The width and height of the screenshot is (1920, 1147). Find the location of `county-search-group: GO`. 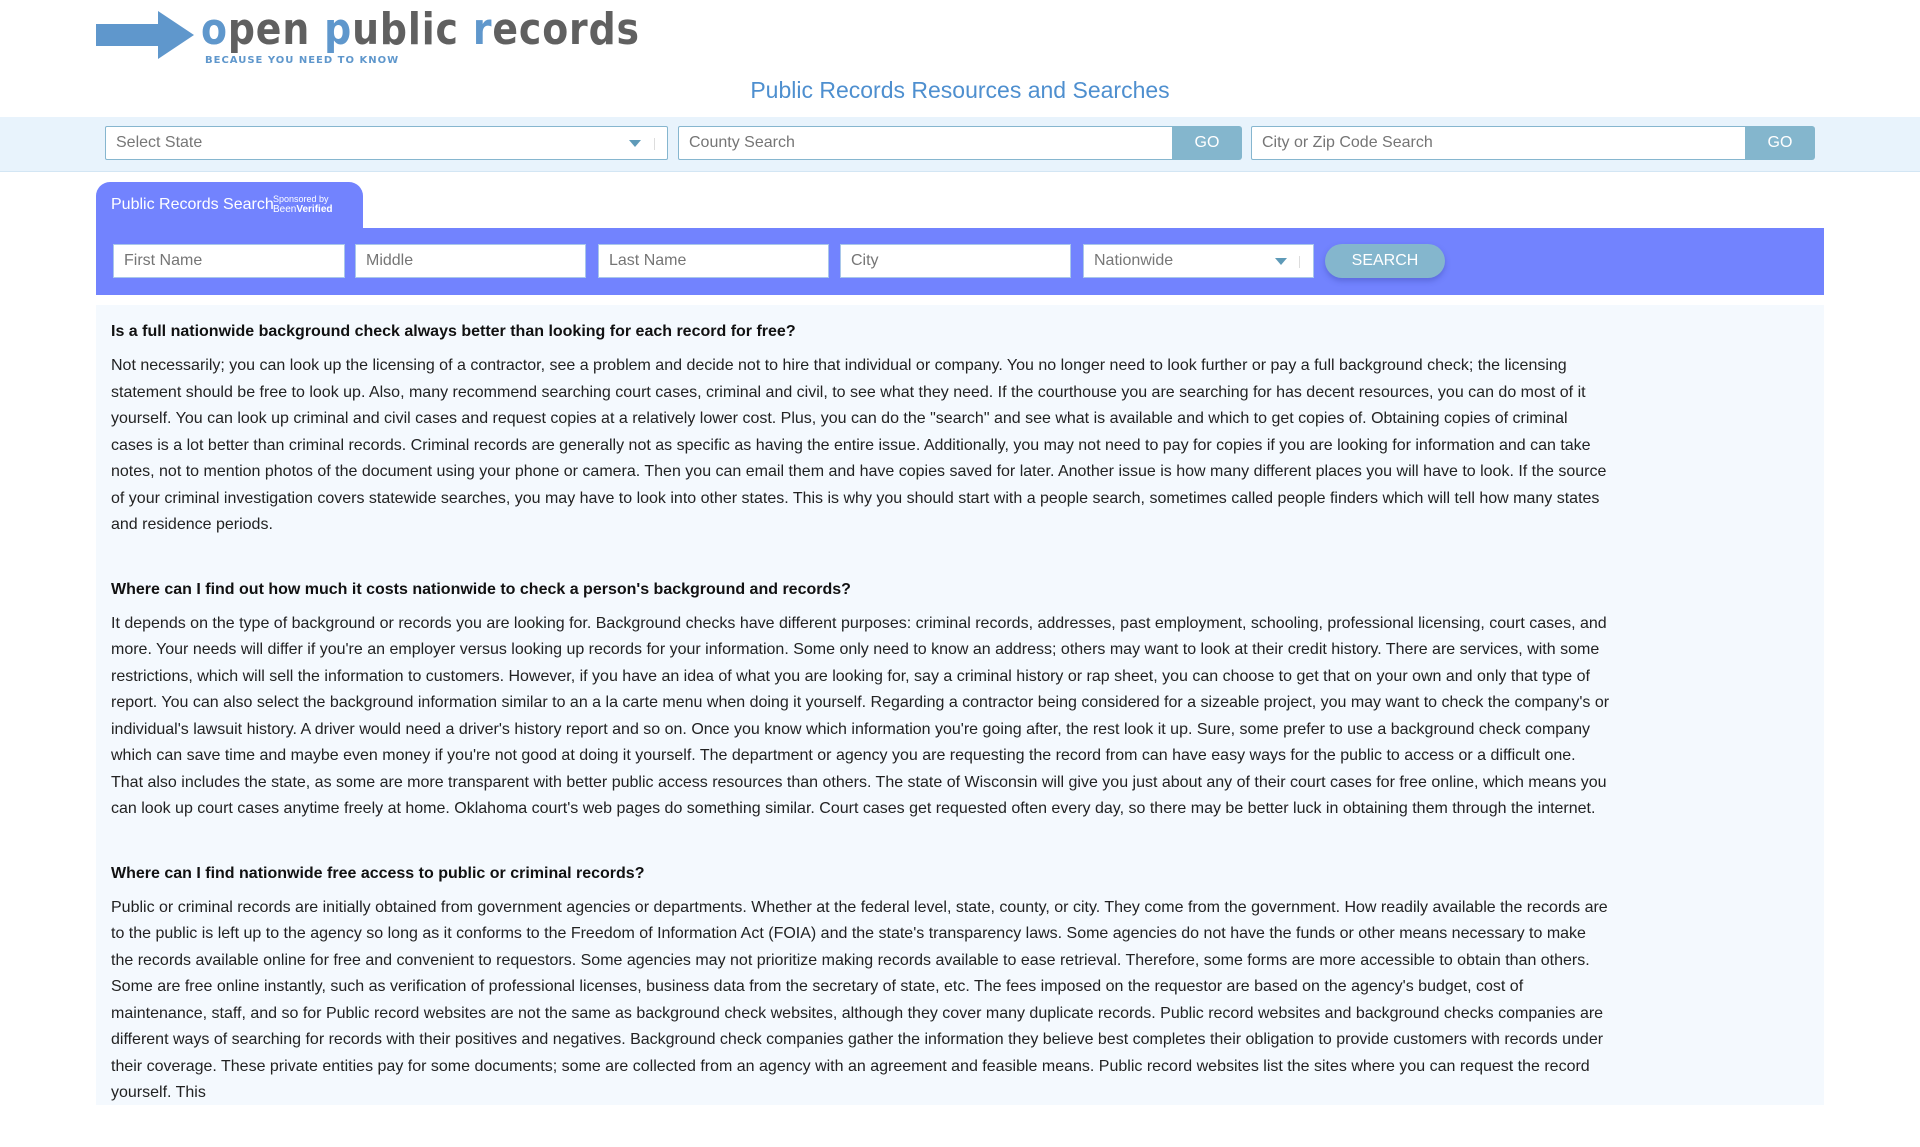

county-search-group: GO is located at coordinates (960, 143).